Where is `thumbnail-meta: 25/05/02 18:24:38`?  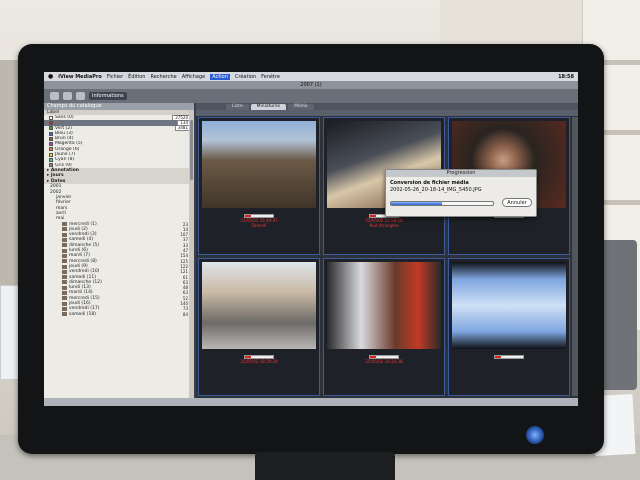 thumbnail-meta: 25/05/02 18:24:38 is located at coordinates (384, 359).